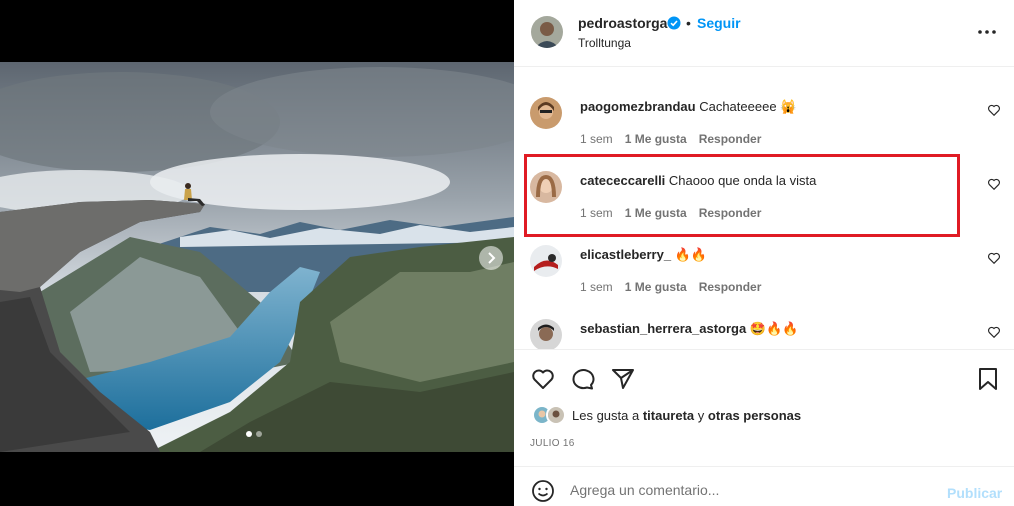  I want to click on comment-item: sebastian_herrera_astorga 🤩🔥🔥, so click(764, 334).